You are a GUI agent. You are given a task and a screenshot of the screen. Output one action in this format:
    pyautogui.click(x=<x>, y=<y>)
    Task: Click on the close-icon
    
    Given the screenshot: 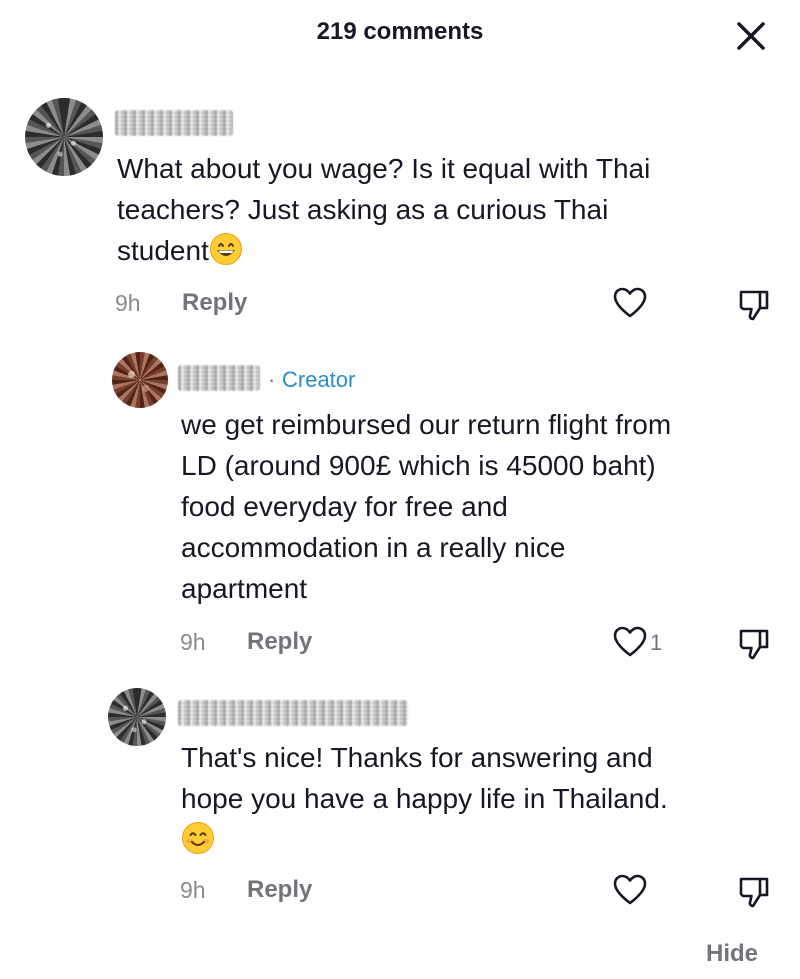 What is the action you would take?
    pyautogui.click(x=751, y=36)
    